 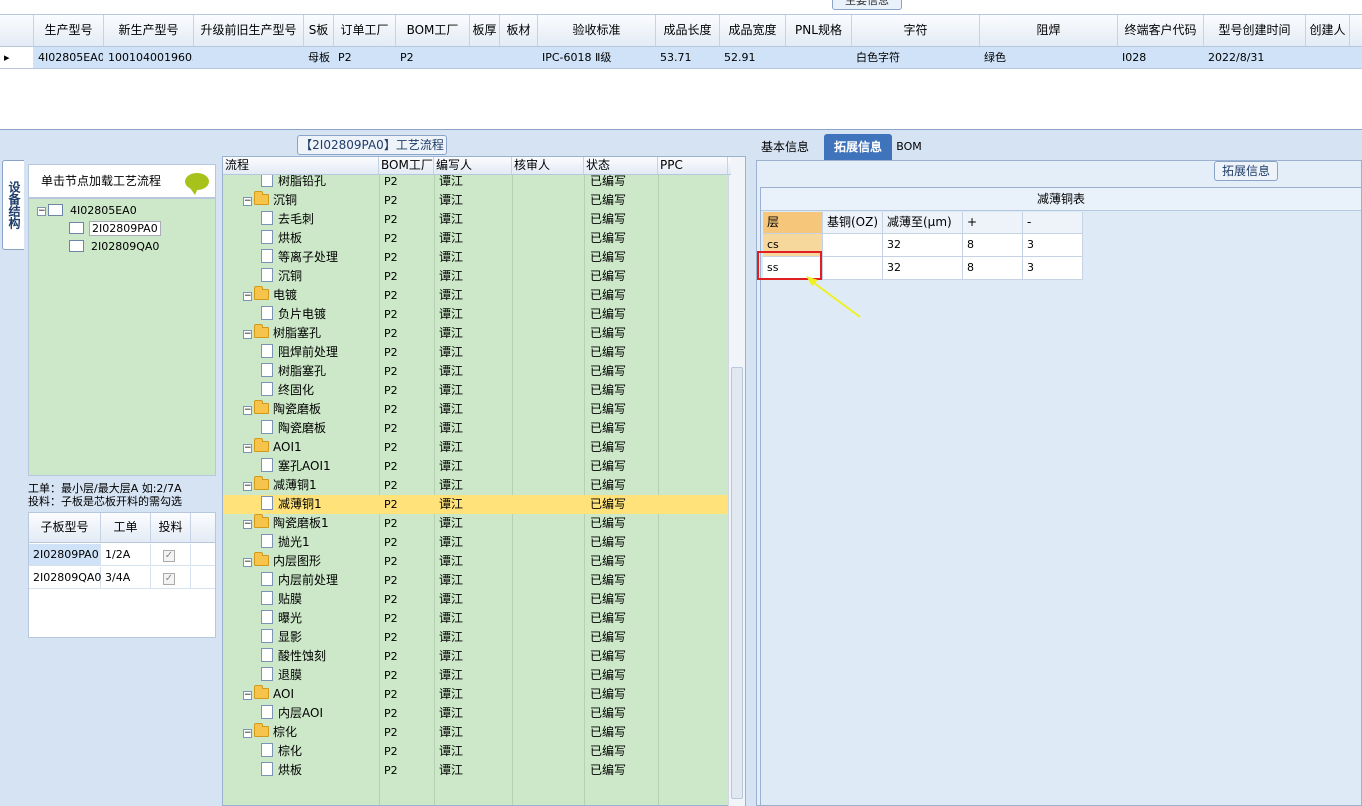 What do you see at coordinates (858, 147) in the screenshot?
I see `tab-extended-info: 拓展信息` at bounding box center [858, 147].